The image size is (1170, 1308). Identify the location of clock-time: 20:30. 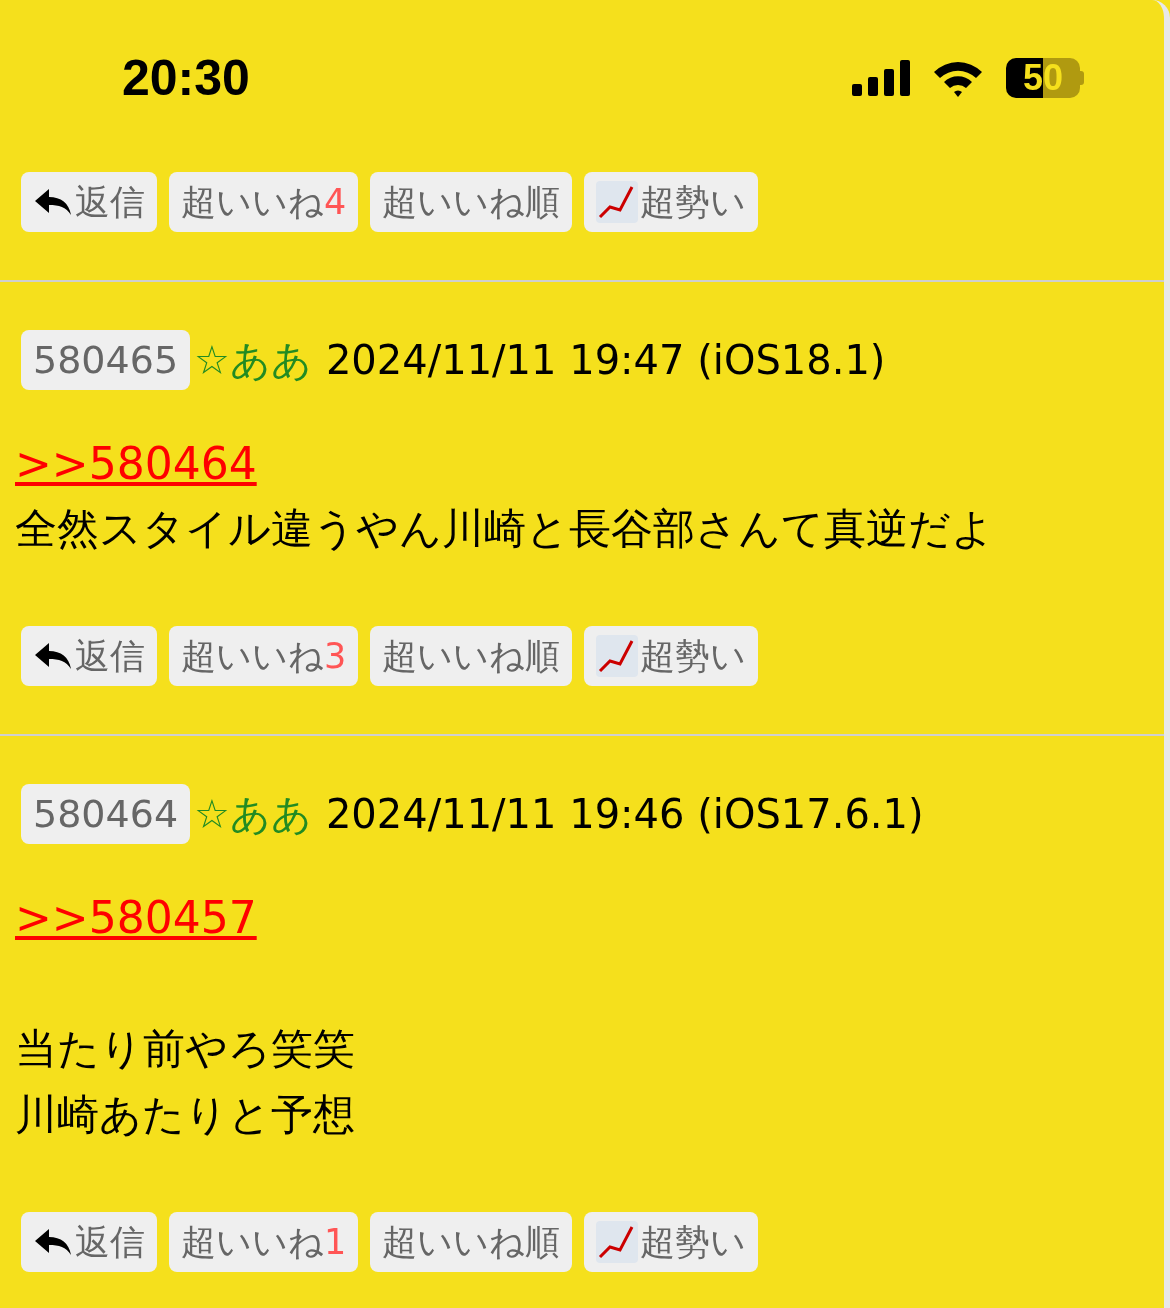
(186, 78).